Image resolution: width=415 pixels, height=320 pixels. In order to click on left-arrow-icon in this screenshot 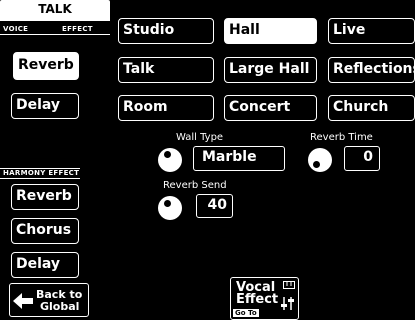, I will do `click(23, 301)`.